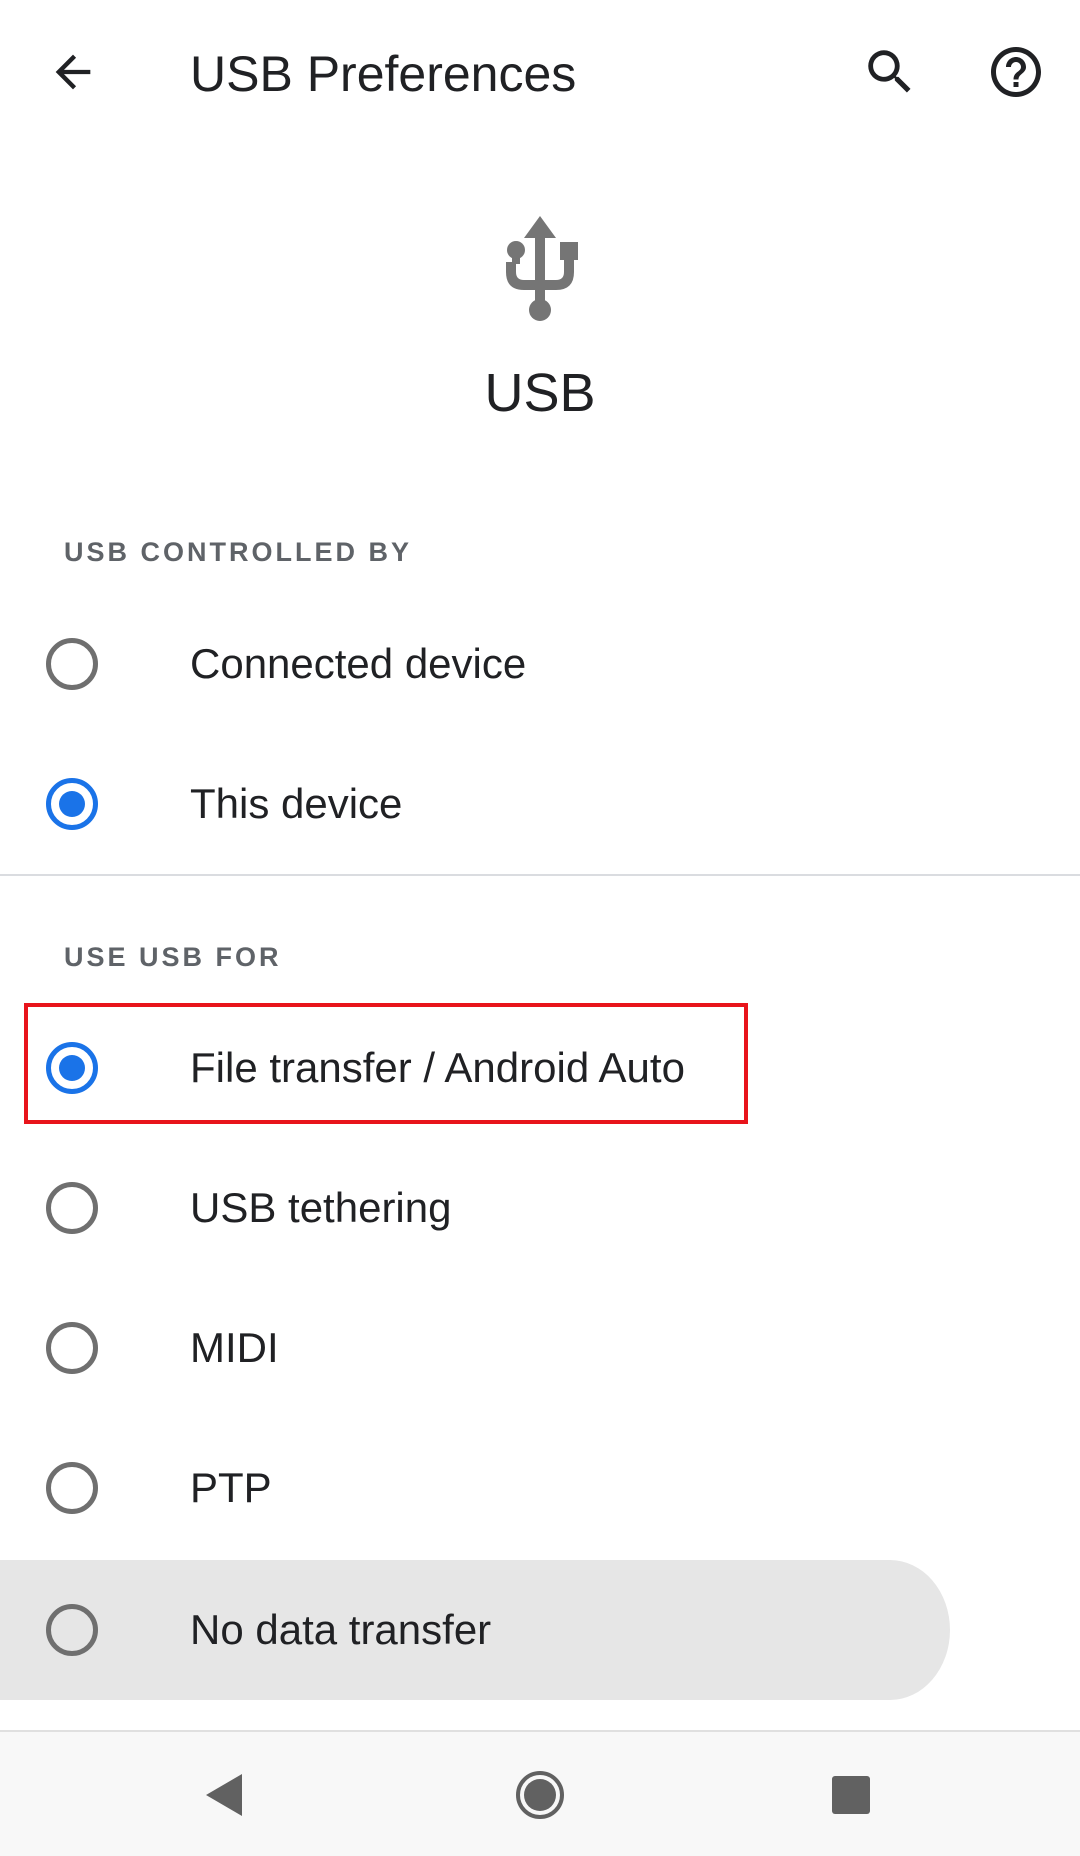 This screenshot has height=1856, width=1080. I want to click on nav-home-icon, so click(540, 1795).